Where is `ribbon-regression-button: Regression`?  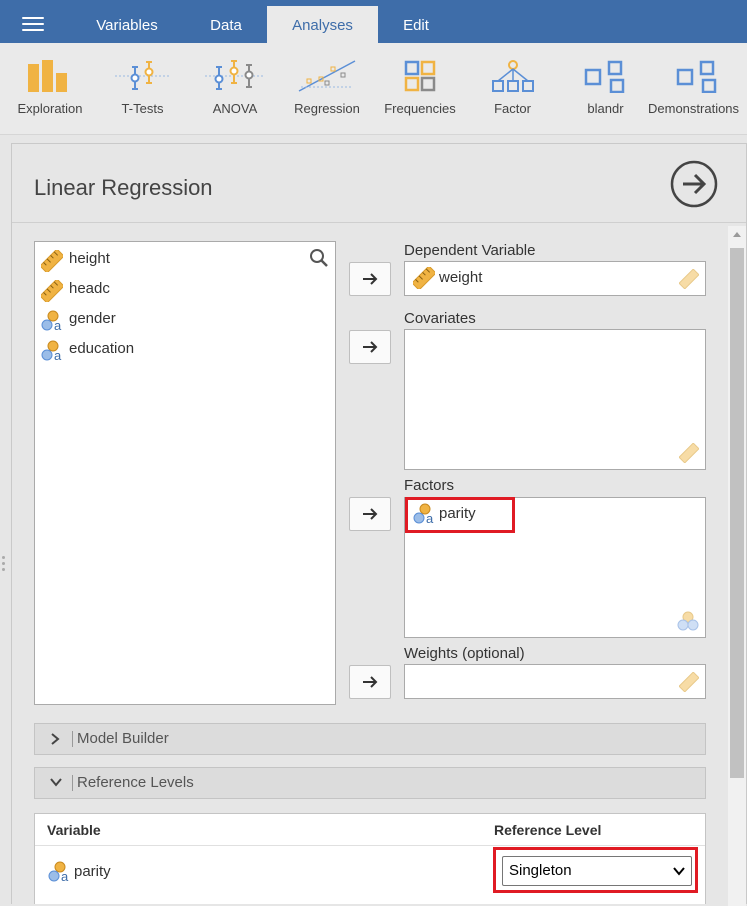
ribbon-regression-button: Regression is located at coordinates (327, 88).